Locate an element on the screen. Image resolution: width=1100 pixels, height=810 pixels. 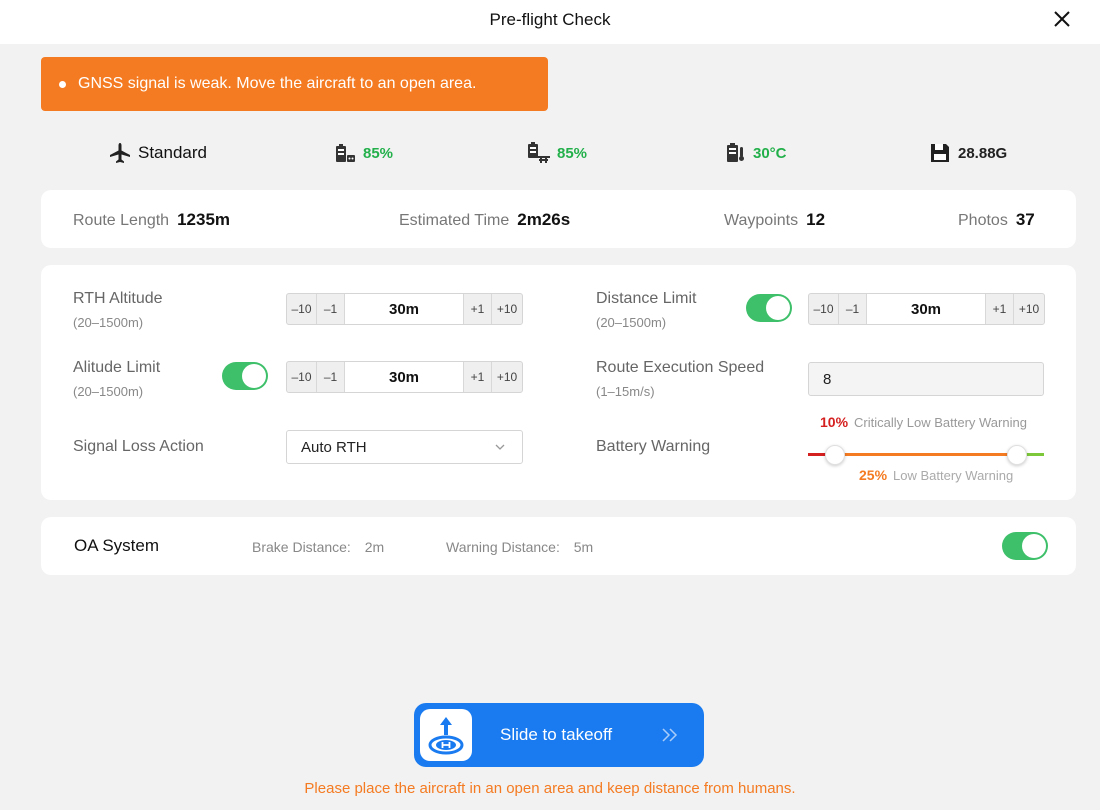
rc-battery-value: 85% is located at coordinates (378, 153).